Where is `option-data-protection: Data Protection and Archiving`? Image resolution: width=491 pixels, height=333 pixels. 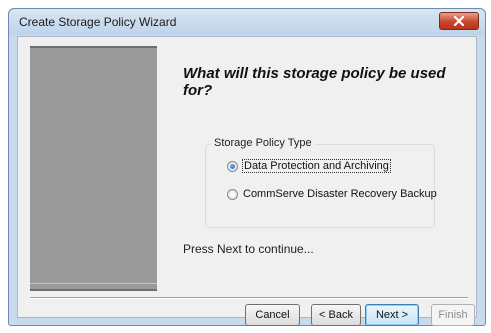
option-data-protection: Data Protection and Archiving is located at coordinates (309, 166).